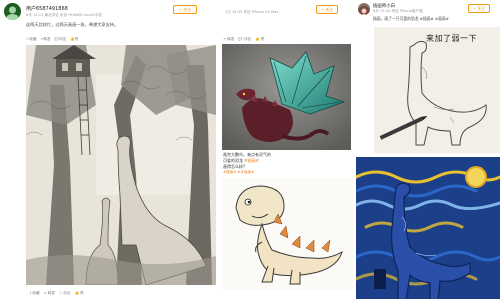 The height and width of the screenshot is (301, 500). Describe the element at coordinates (65, 294) in the screenshot. I see `comment-action-bottom: ☆ 评论` at that location.